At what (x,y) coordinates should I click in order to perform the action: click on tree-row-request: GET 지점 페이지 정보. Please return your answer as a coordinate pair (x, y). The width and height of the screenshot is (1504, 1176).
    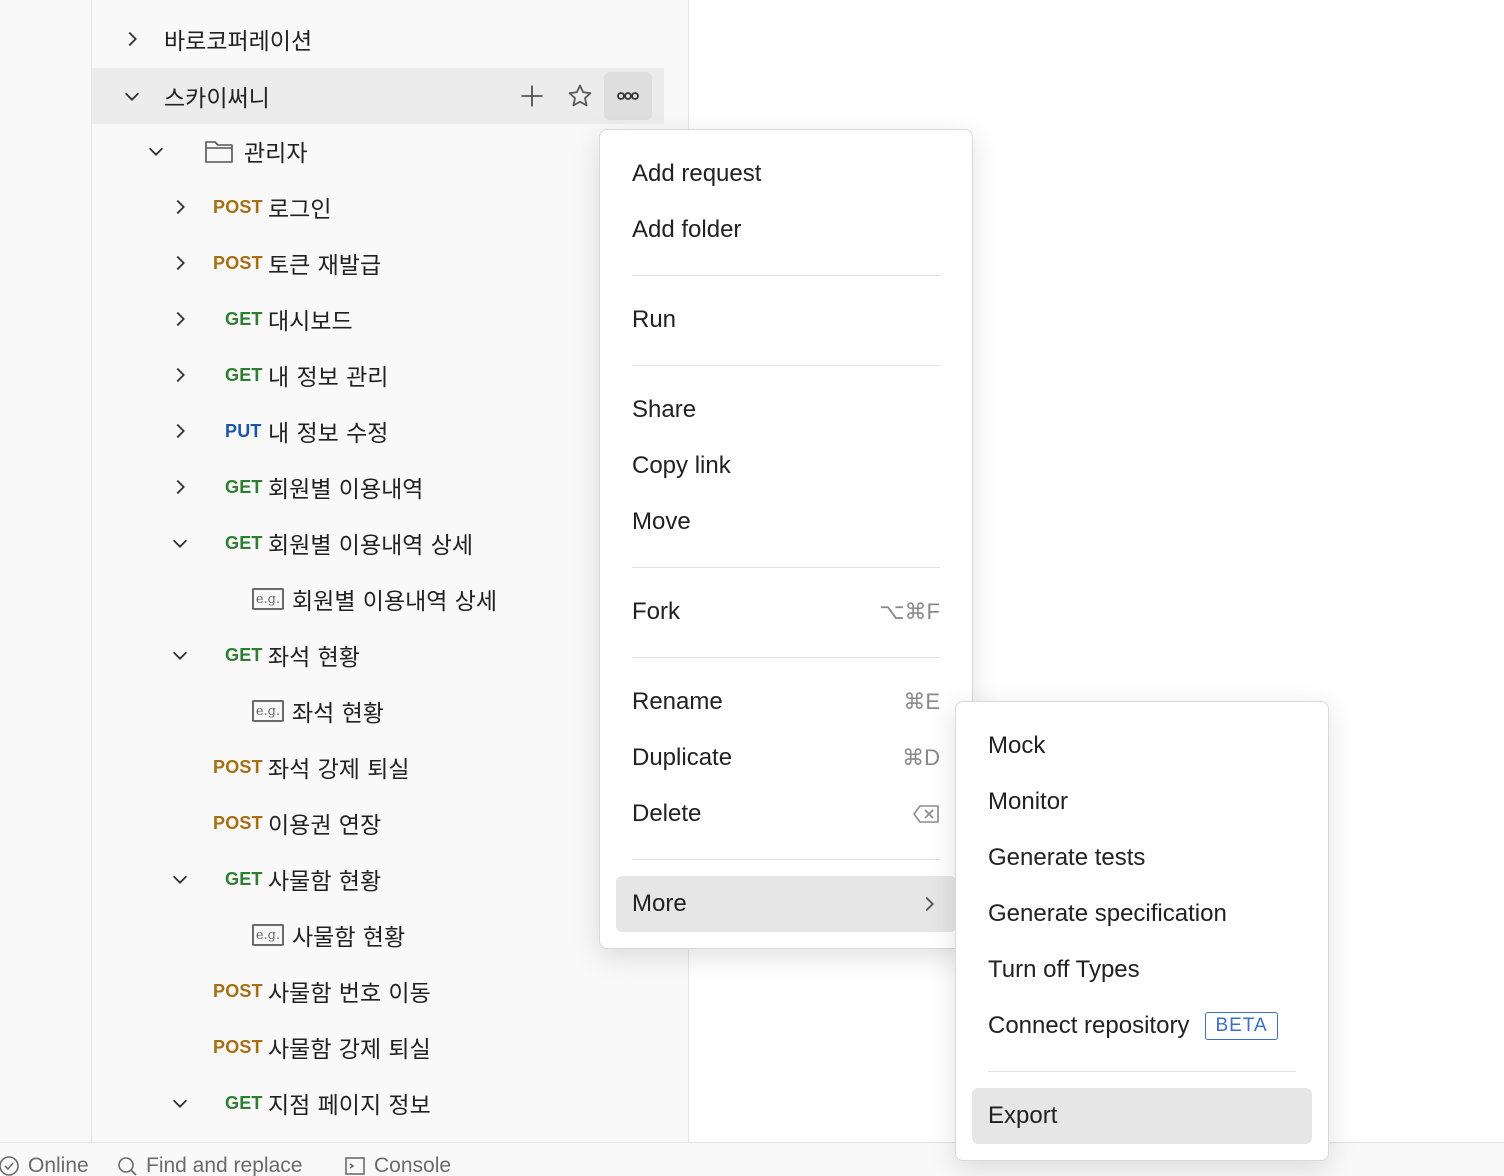
    Looking at the image, I should click on (378, 1103).